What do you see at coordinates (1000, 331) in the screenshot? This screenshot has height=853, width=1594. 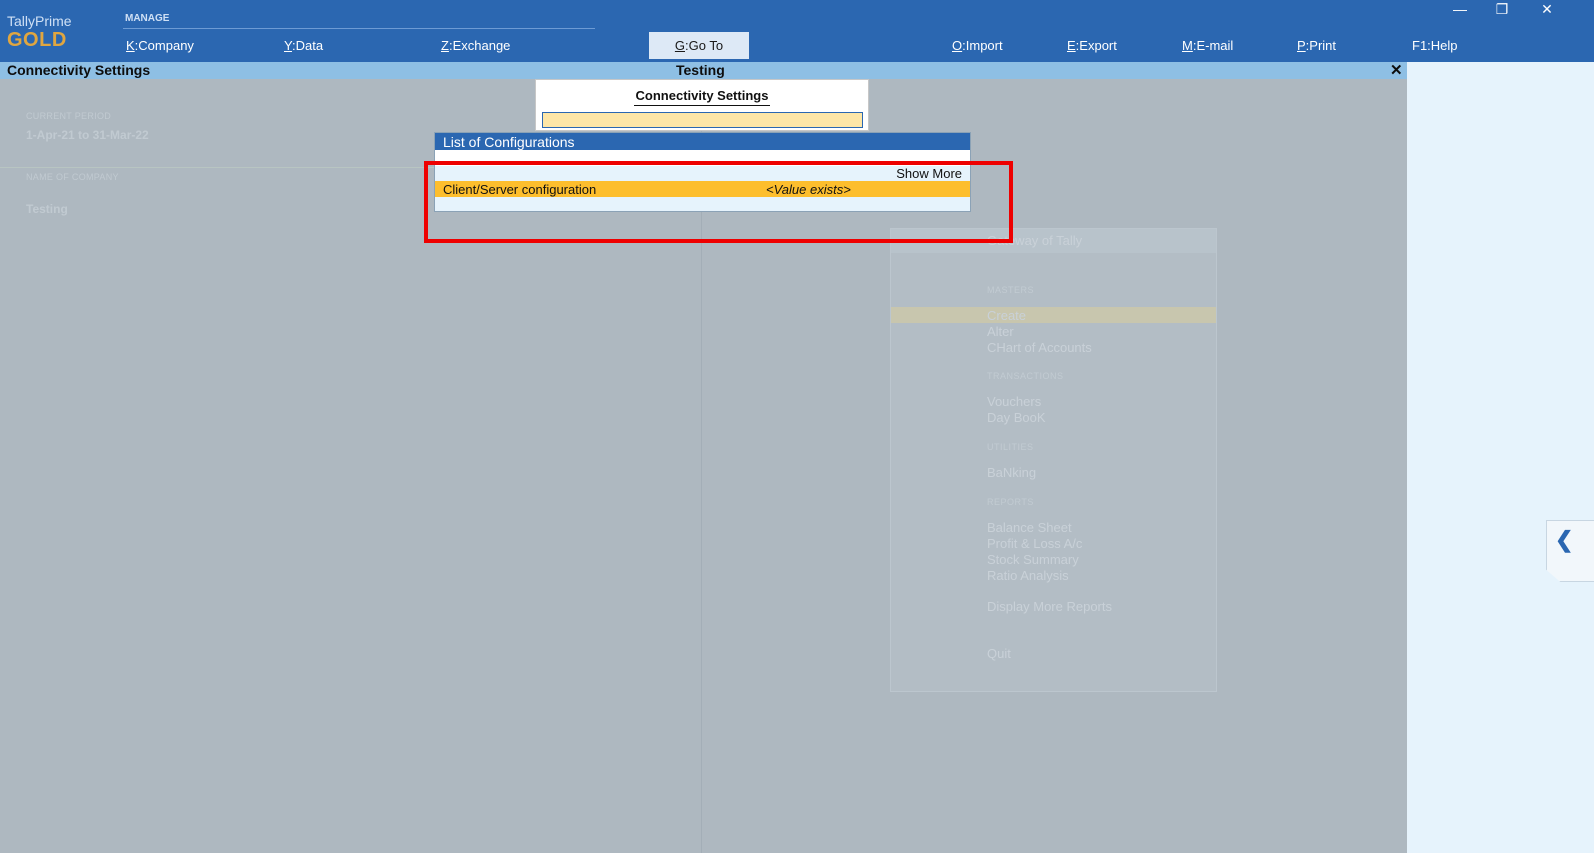 I see `gateway-item-alter: Alter` at bounding box center [1000, 331].